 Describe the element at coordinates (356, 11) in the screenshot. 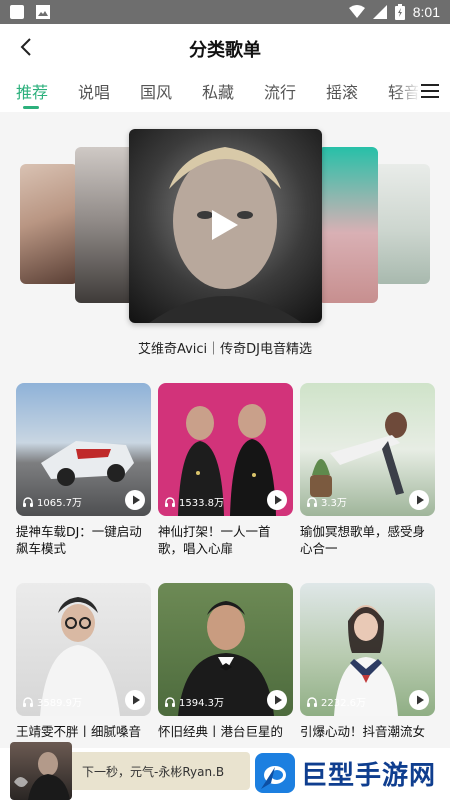

I see `wifi-icon` at that location.